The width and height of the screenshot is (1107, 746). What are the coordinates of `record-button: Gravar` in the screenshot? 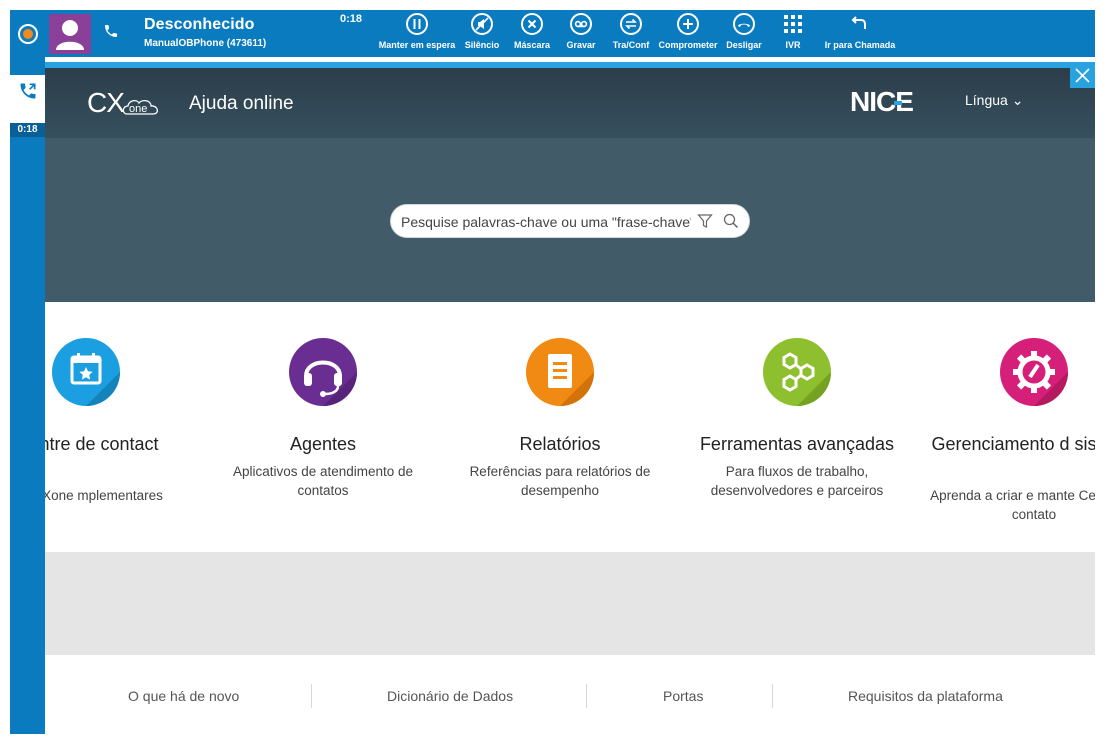 It's located at (581, 35).